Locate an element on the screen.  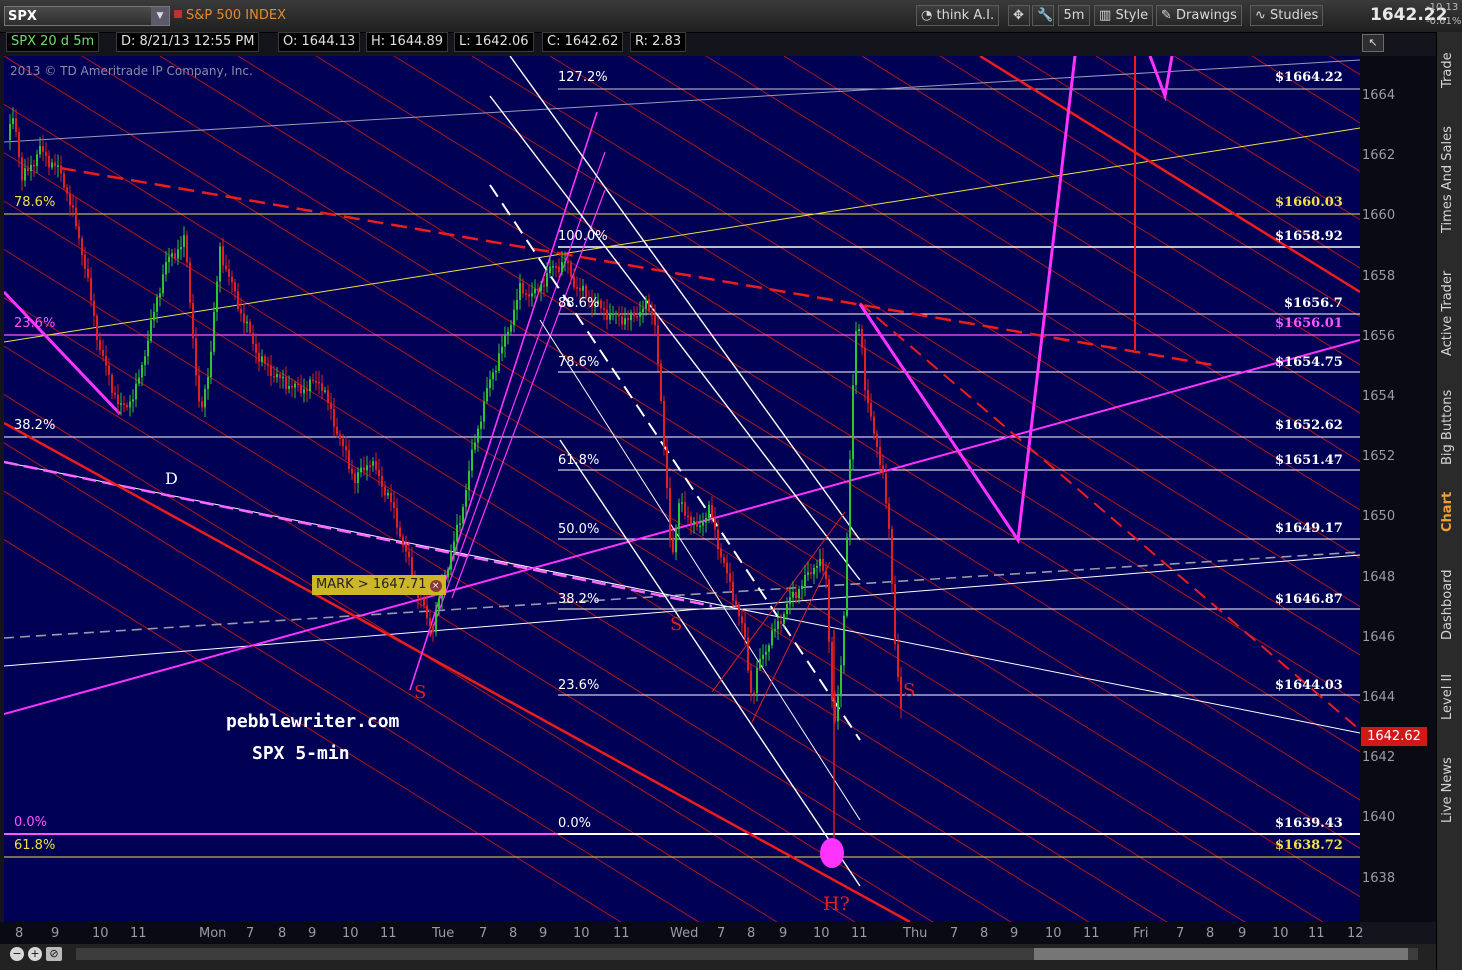
fib-price-1652-62: $1652.62 is located at coordinates (1309, 425).